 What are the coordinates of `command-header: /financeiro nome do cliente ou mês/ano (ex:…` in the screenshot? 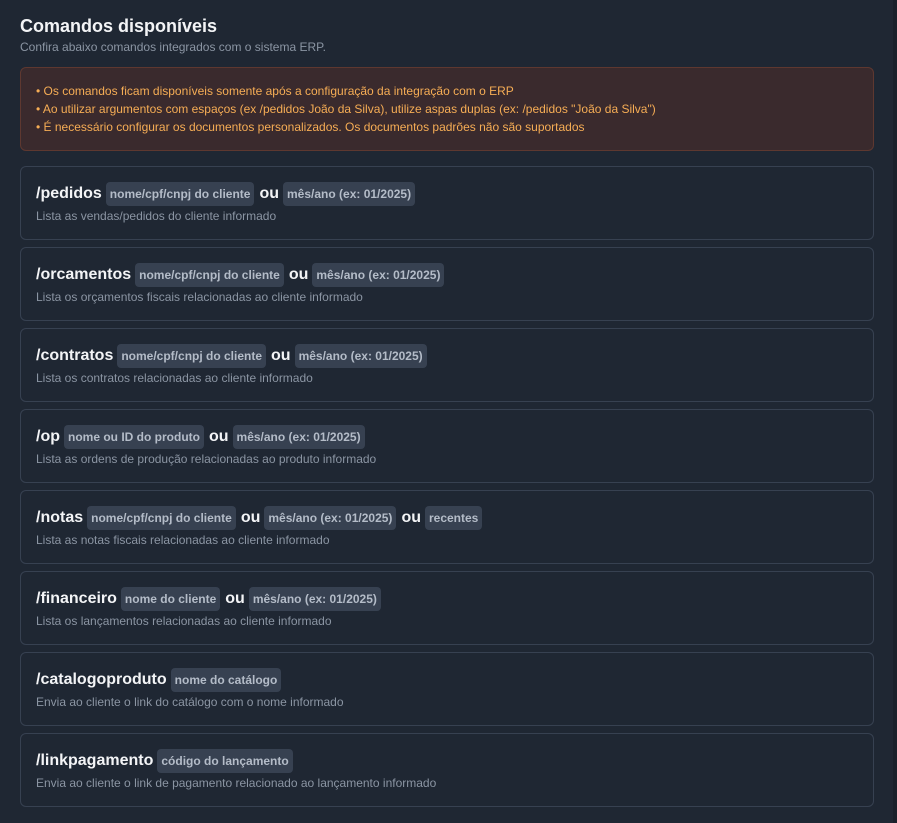 It's located at (454, 599).